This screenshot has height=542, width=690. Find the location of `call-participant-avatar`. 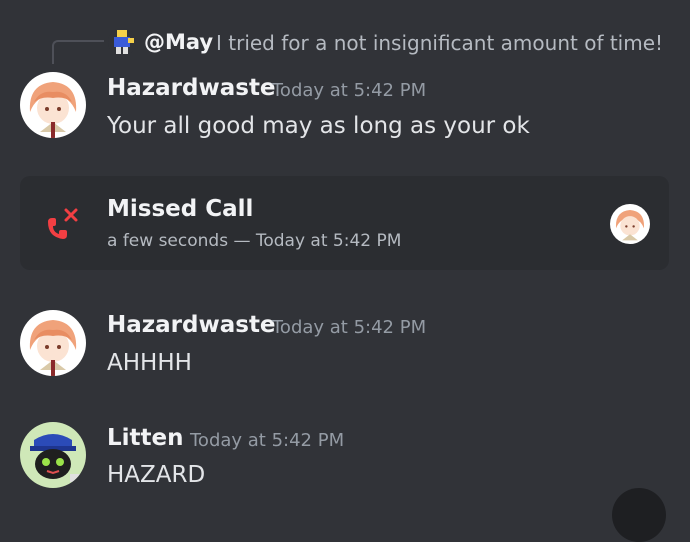

call-participant-avatar is located at coordinates (630, 224).